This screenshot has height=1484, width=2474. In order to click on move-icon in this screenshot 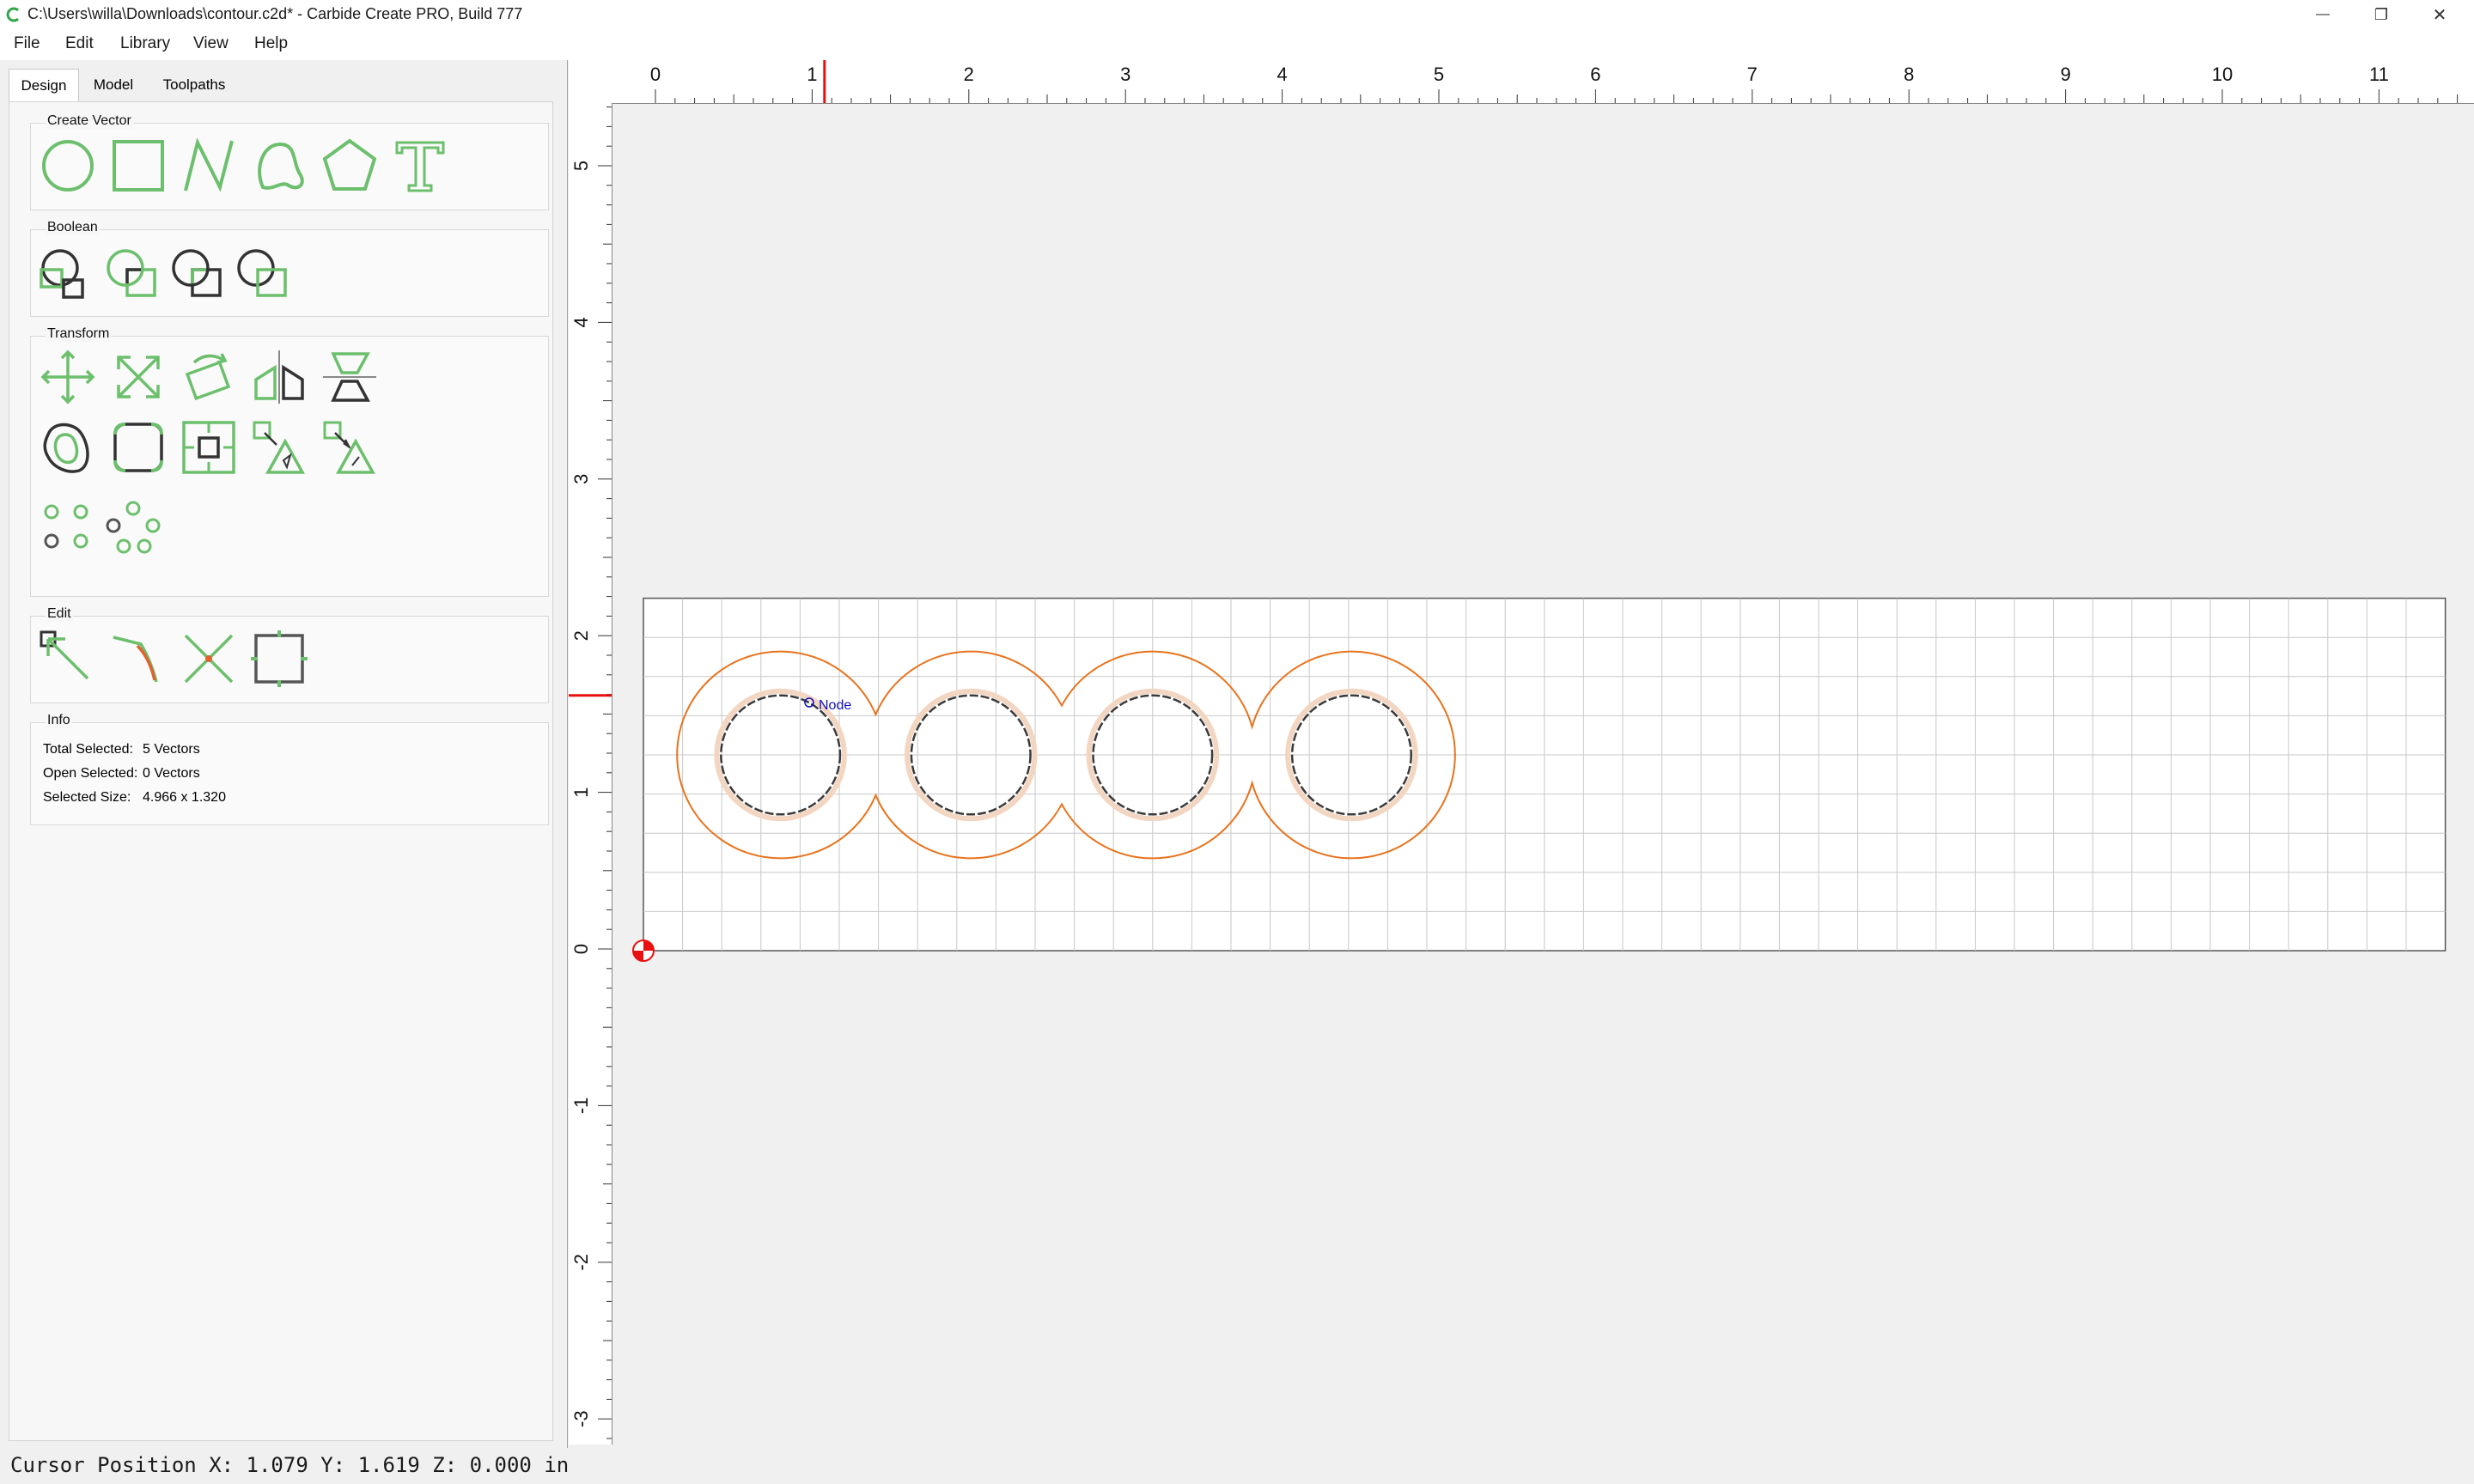, I will do `click(68, 377)`.